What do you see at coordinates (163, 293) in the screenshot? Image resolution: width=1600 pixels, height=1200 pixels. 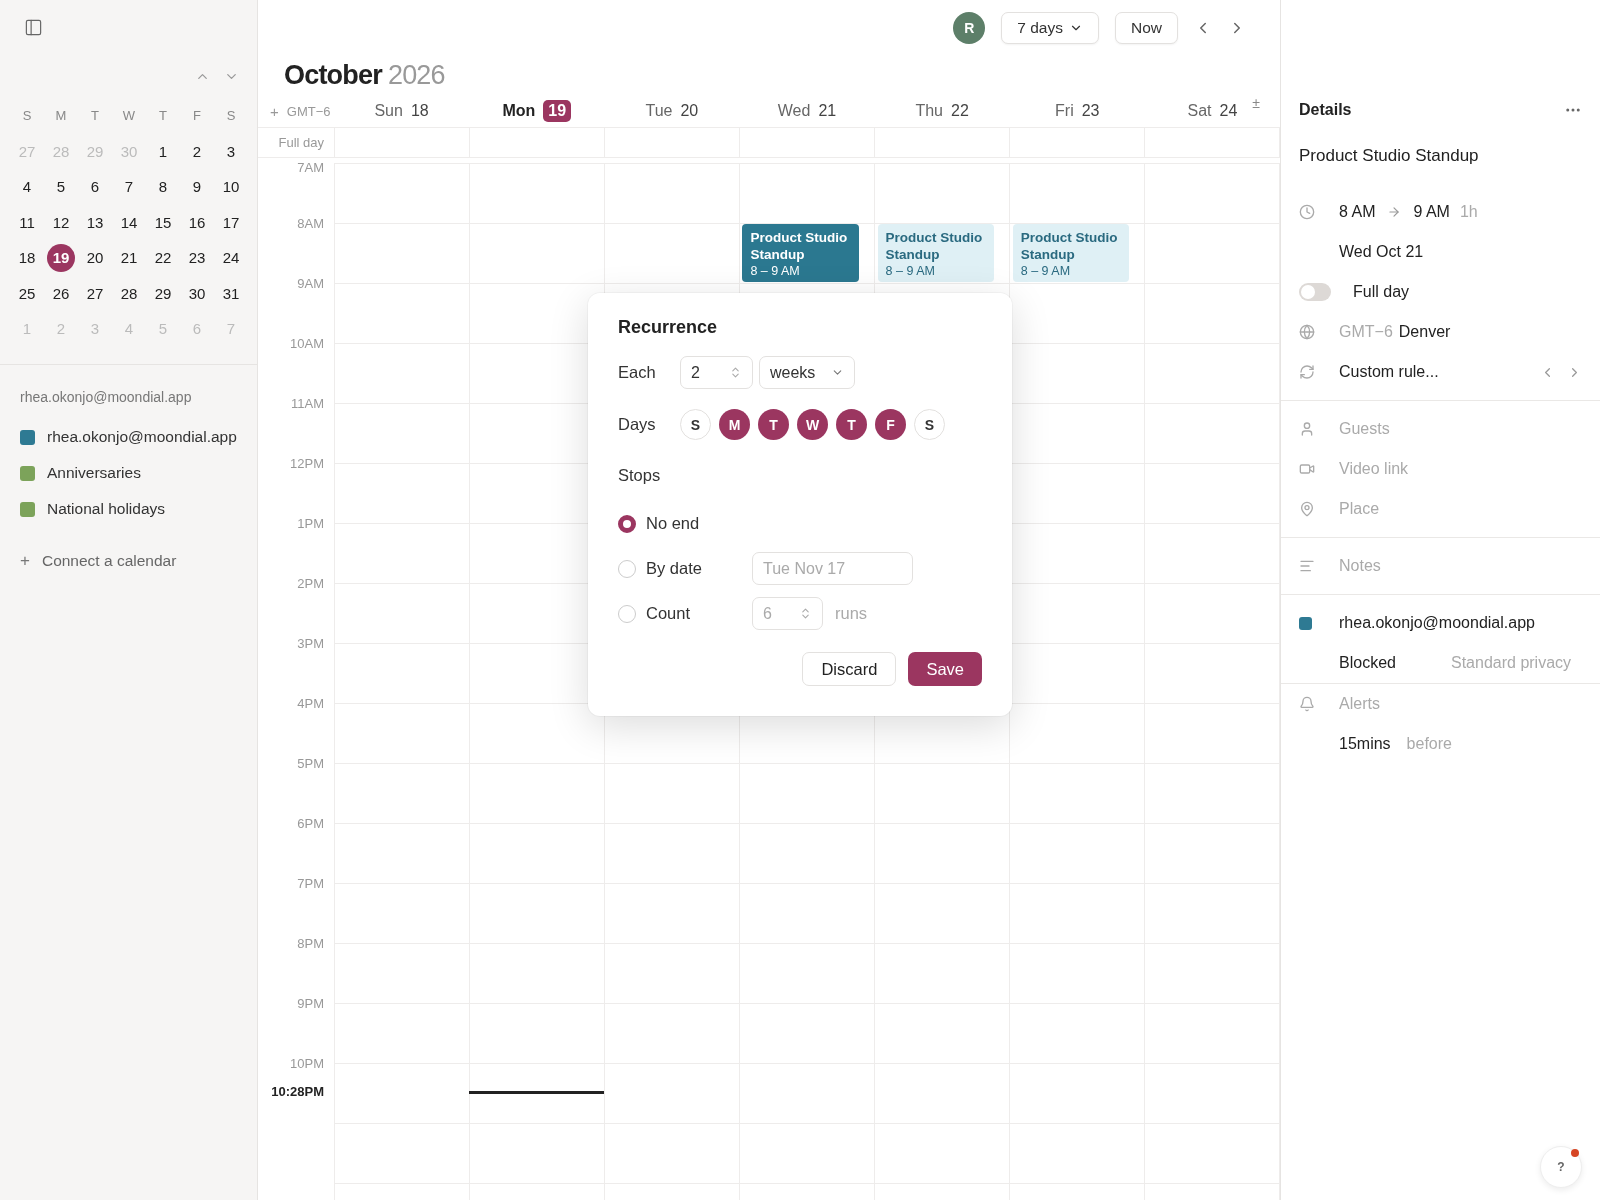 I see `calendar-day: 29` at bounding box center [163, 293].